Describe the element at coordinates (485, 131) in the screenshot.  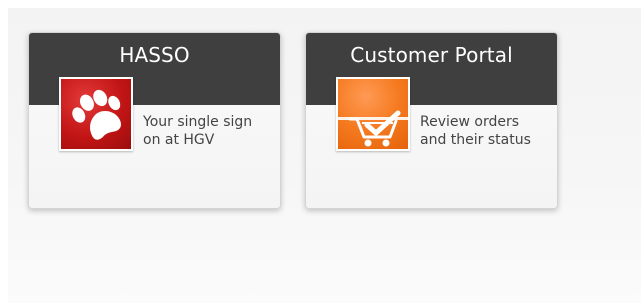
I see `tile-description: Review orders and their status` at that location.